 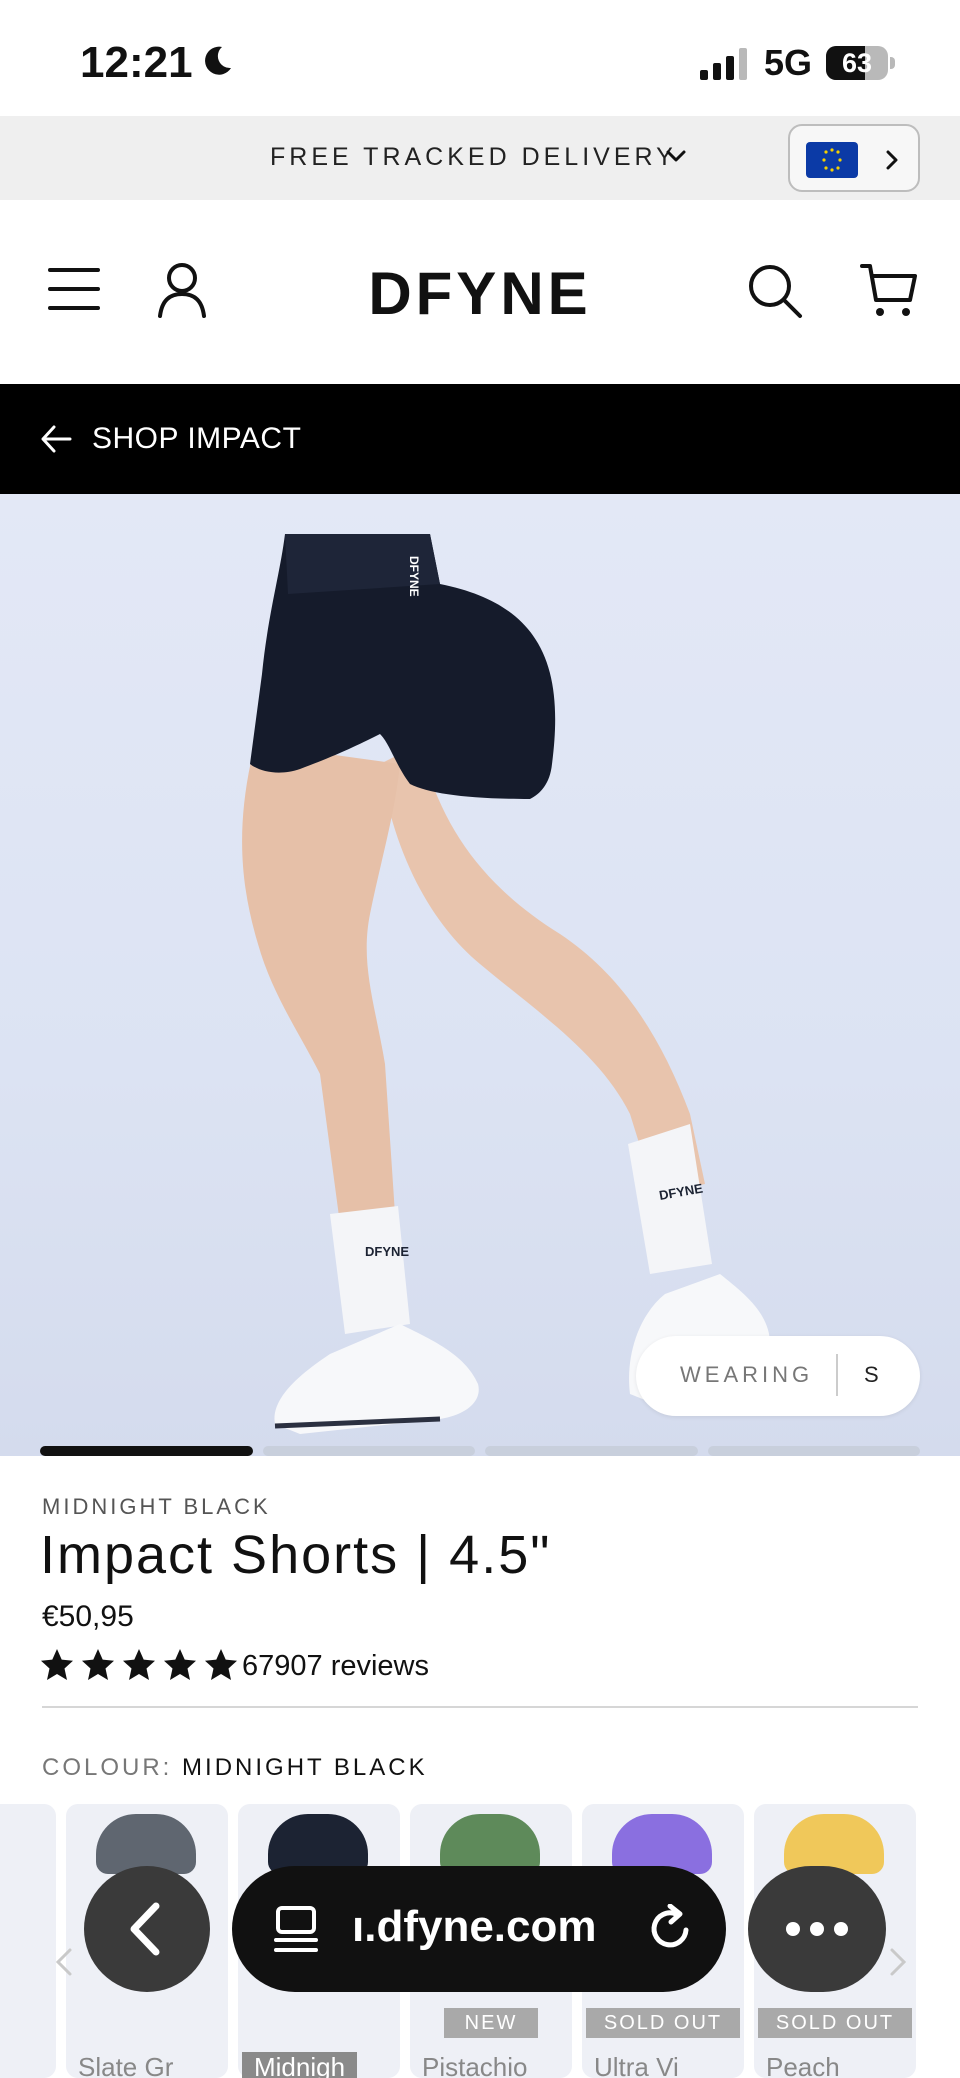 What do you see at coordinates (723, 64) in the screenshot?
I see `signal-icon` at bounding box center [723, 64].